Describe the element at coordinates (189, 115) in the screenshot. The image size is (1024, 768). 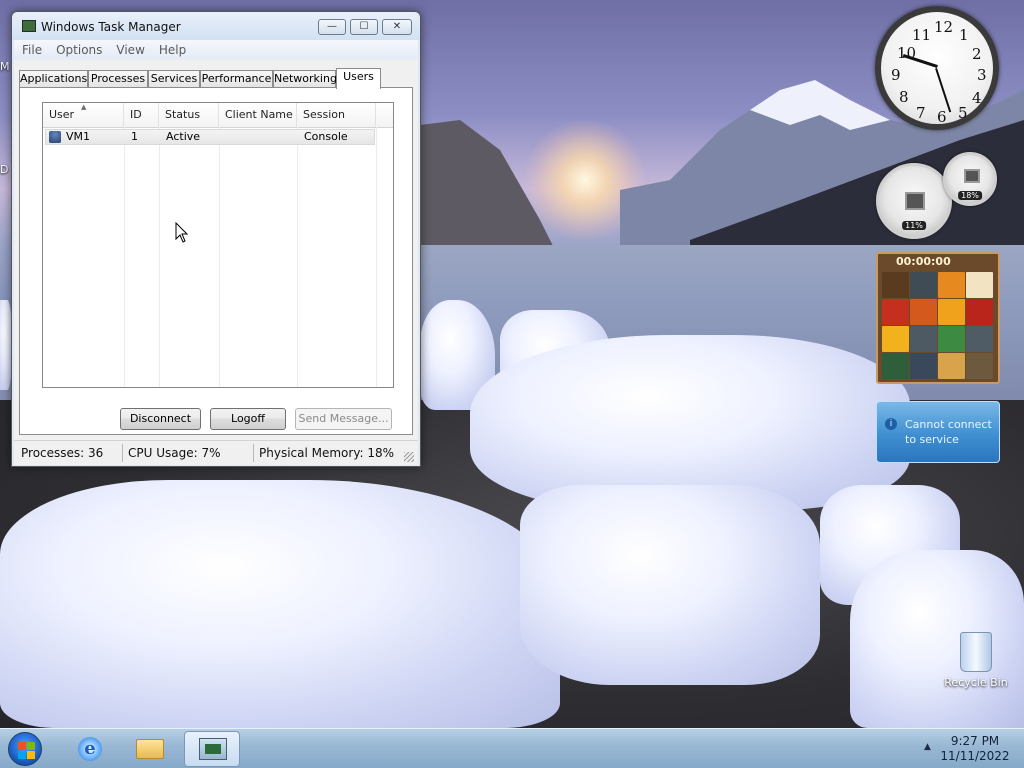
I see `column-header-status: Status` at that location.